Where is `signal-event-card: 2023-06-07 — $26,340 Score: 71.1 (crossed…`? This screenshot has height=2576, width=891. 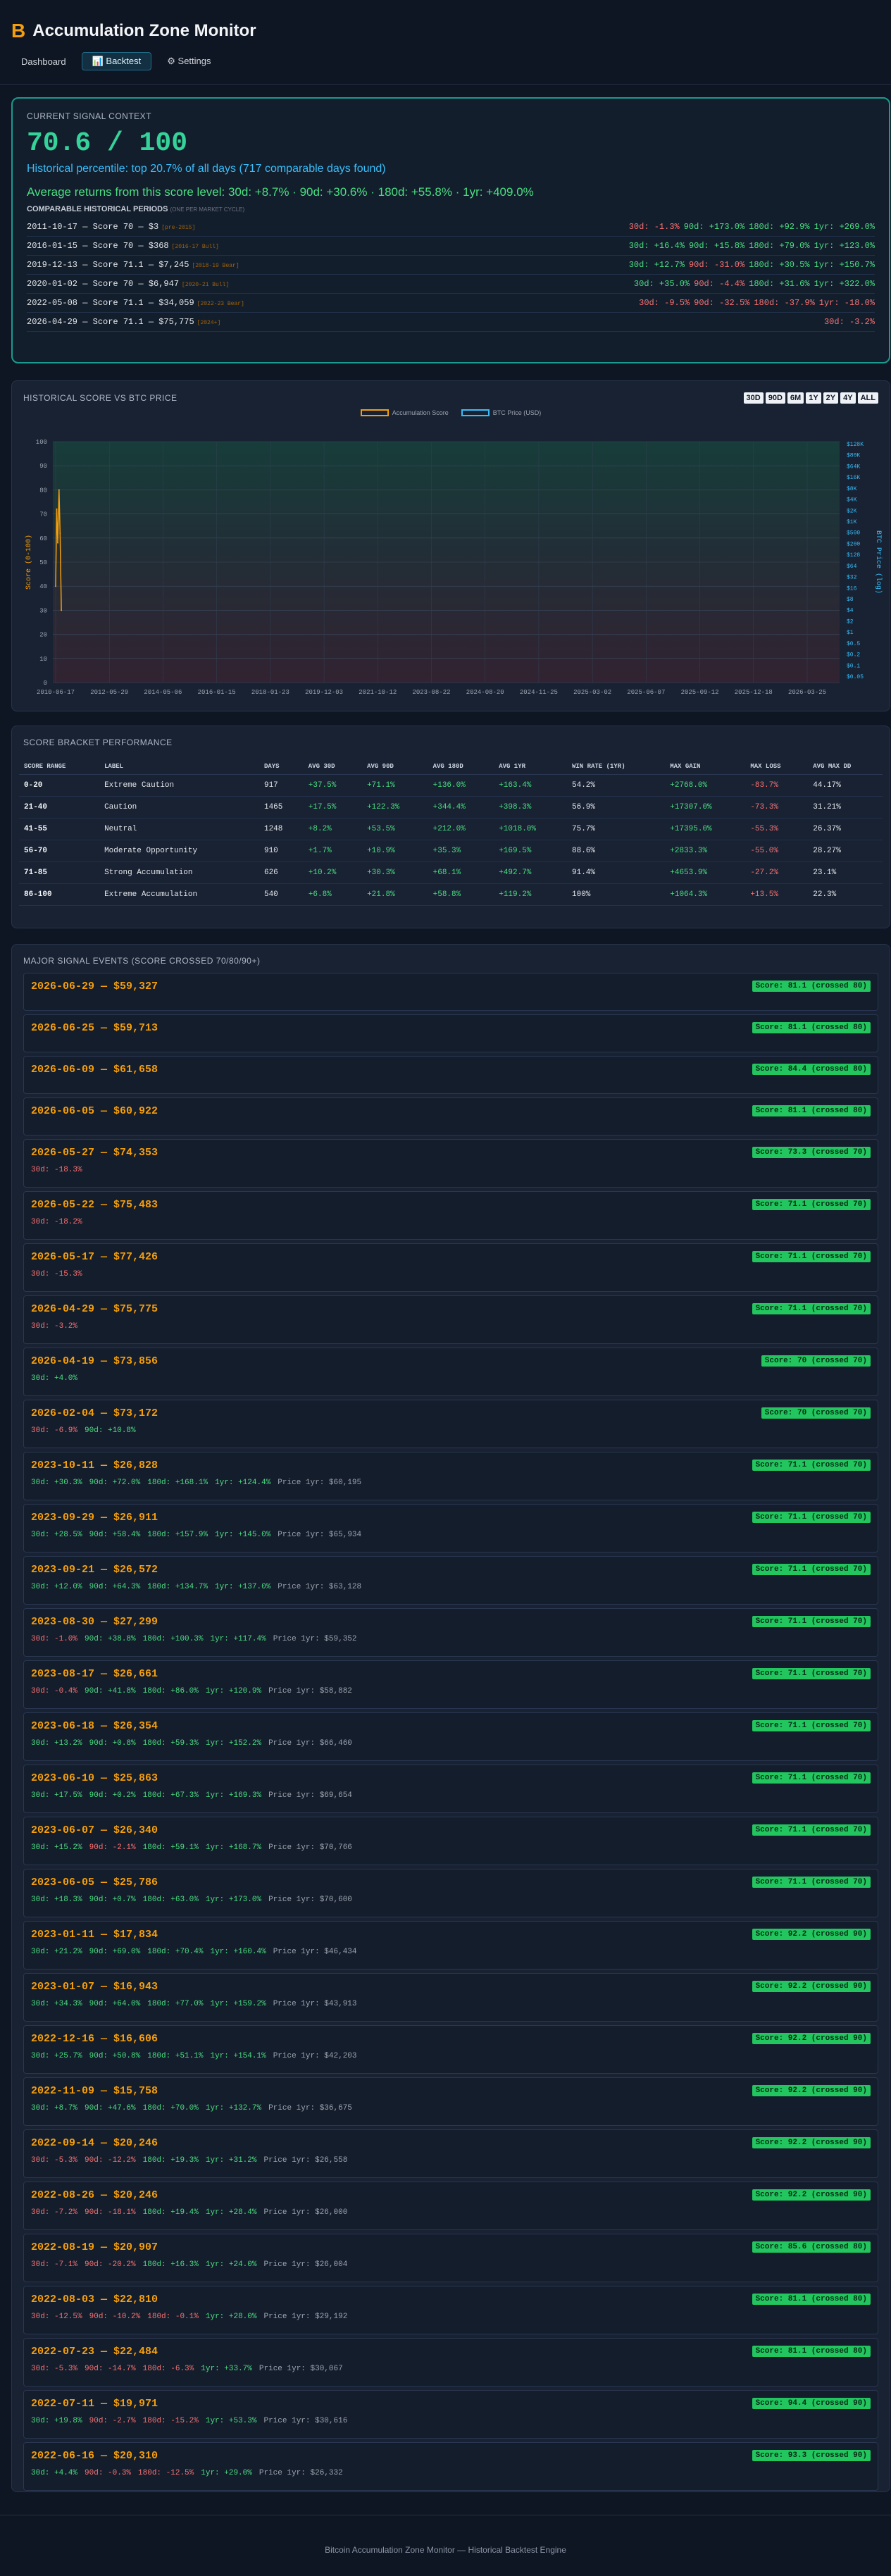
signal-event-card: 2023-06-07 — $26,340 Score: 71.1 (crossed… is located at coordinates (451, 1841).